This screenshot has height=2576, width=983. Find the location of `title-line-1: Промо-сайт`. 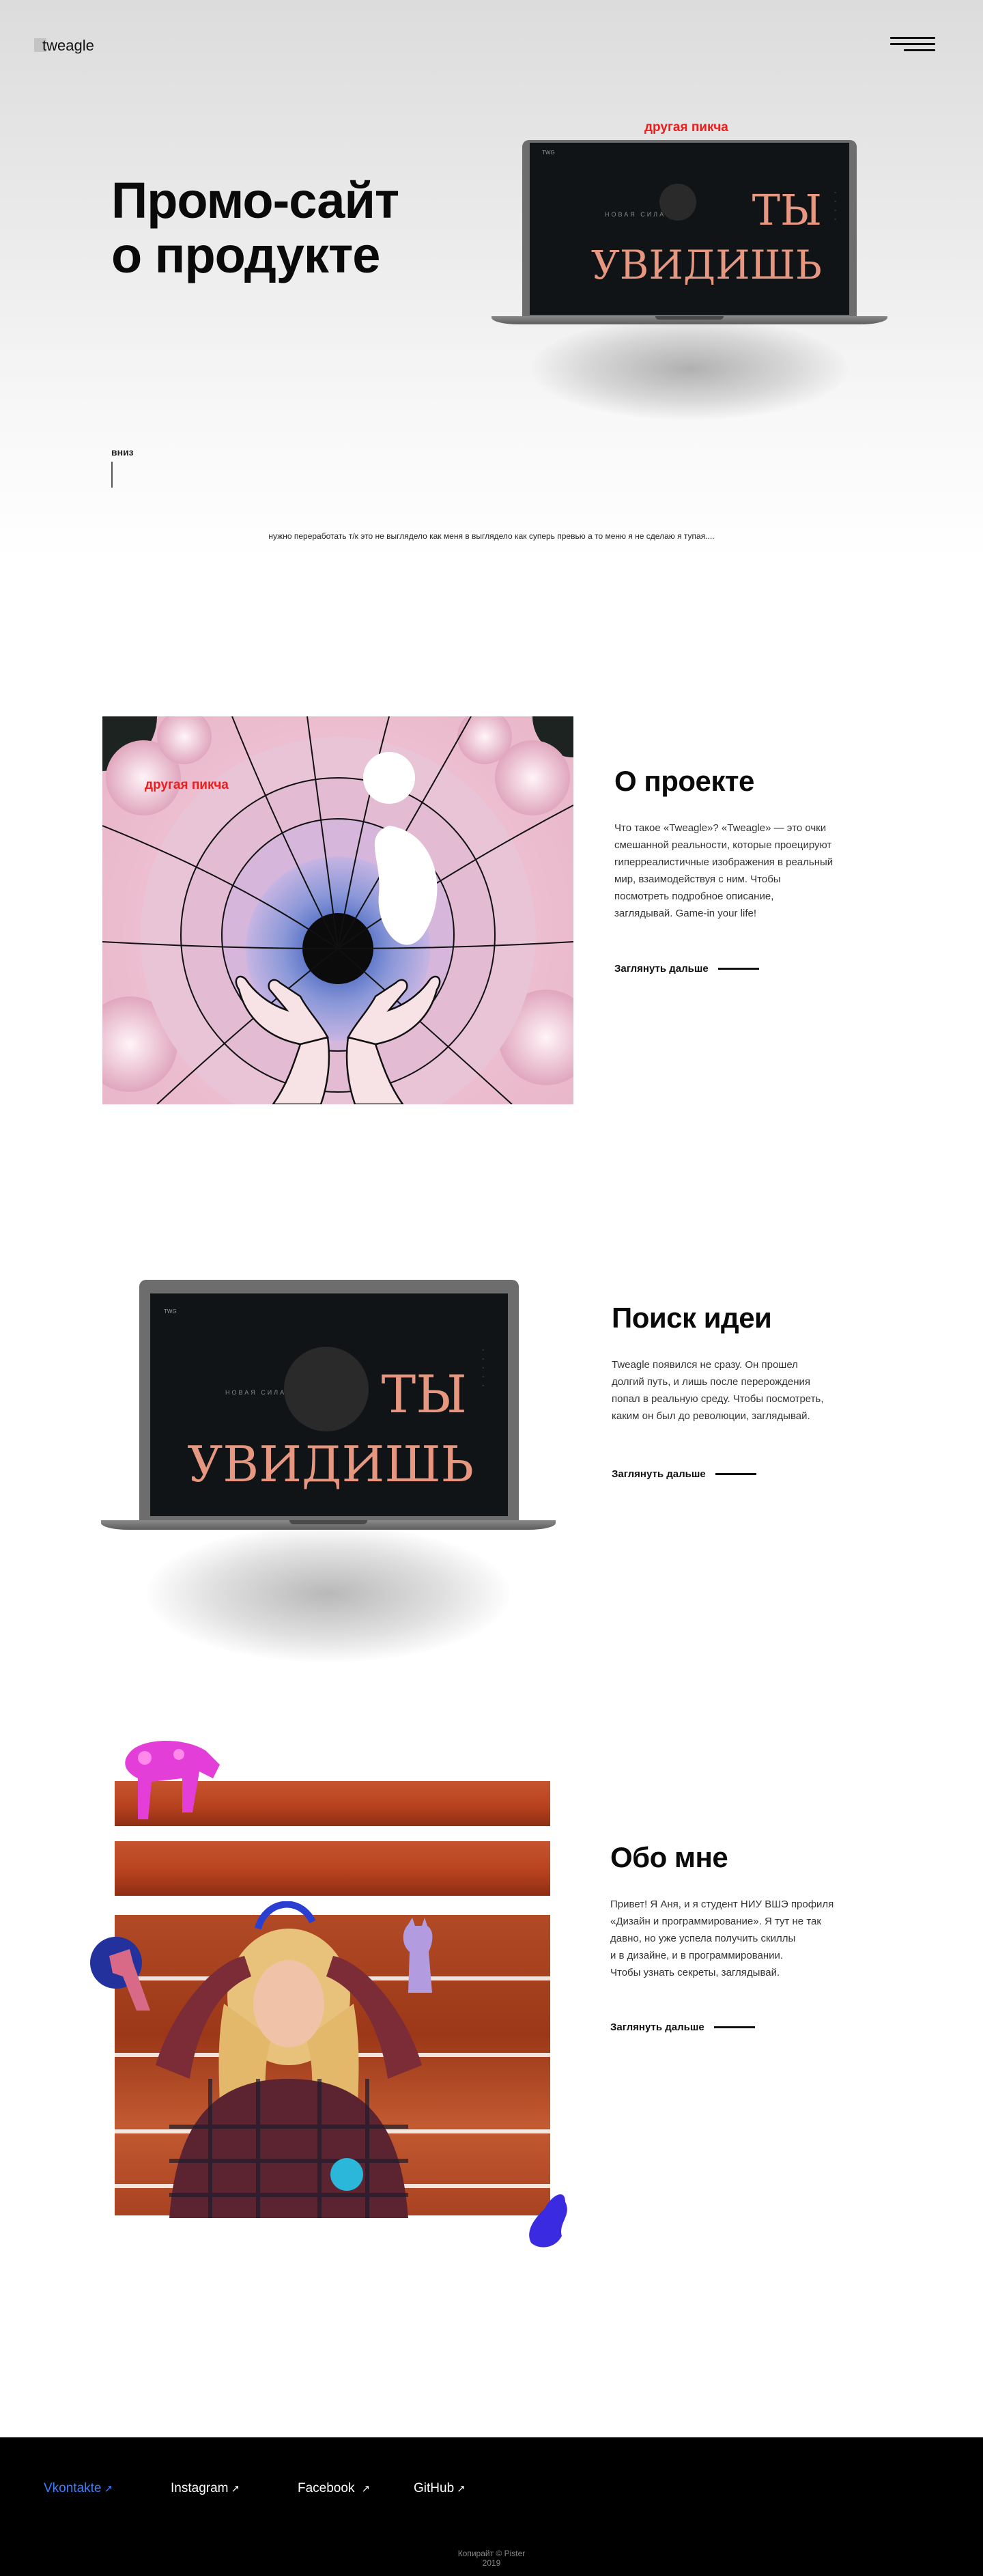

title-line-1: Промо-сайт is located at coordinates (255, 201).